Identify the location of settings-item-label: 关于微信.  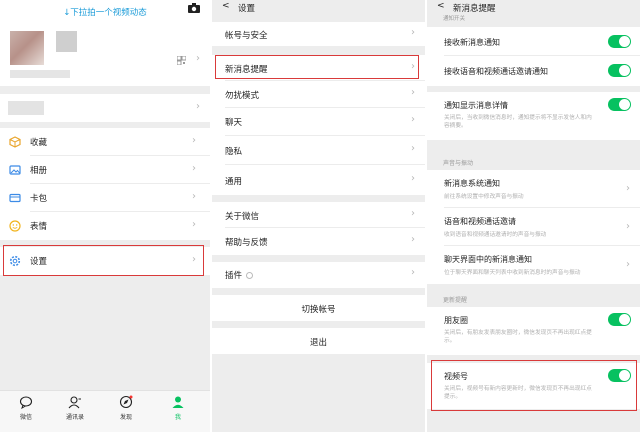
(242, 217).